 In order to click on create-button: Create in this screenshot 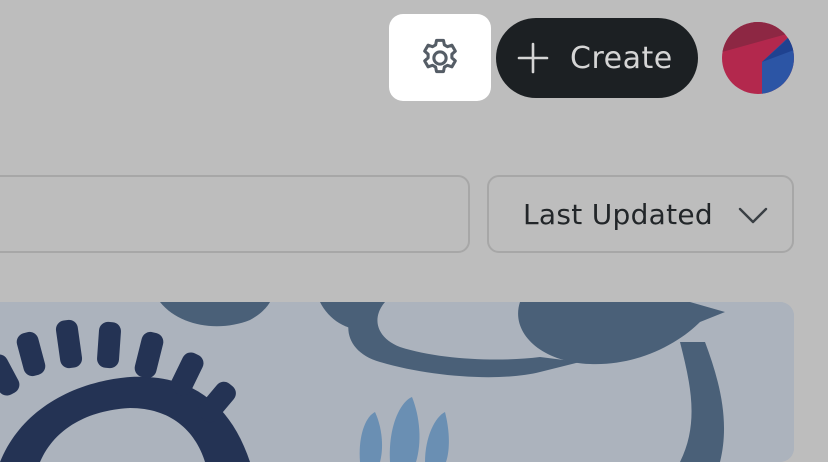, I will do `click(597, 58)`.